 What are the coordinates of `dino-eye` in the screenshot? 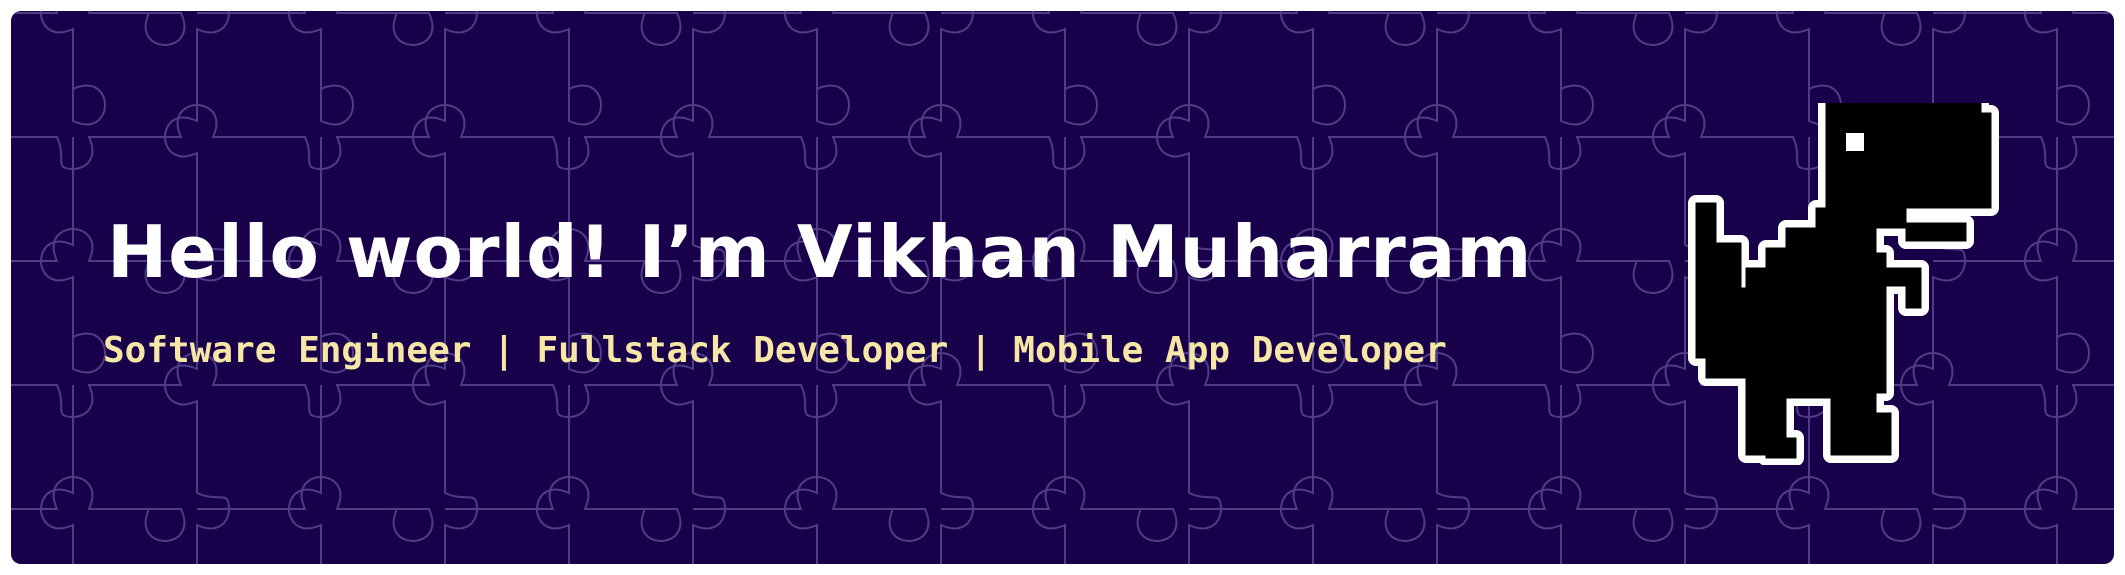 It's located at (1855, 142).